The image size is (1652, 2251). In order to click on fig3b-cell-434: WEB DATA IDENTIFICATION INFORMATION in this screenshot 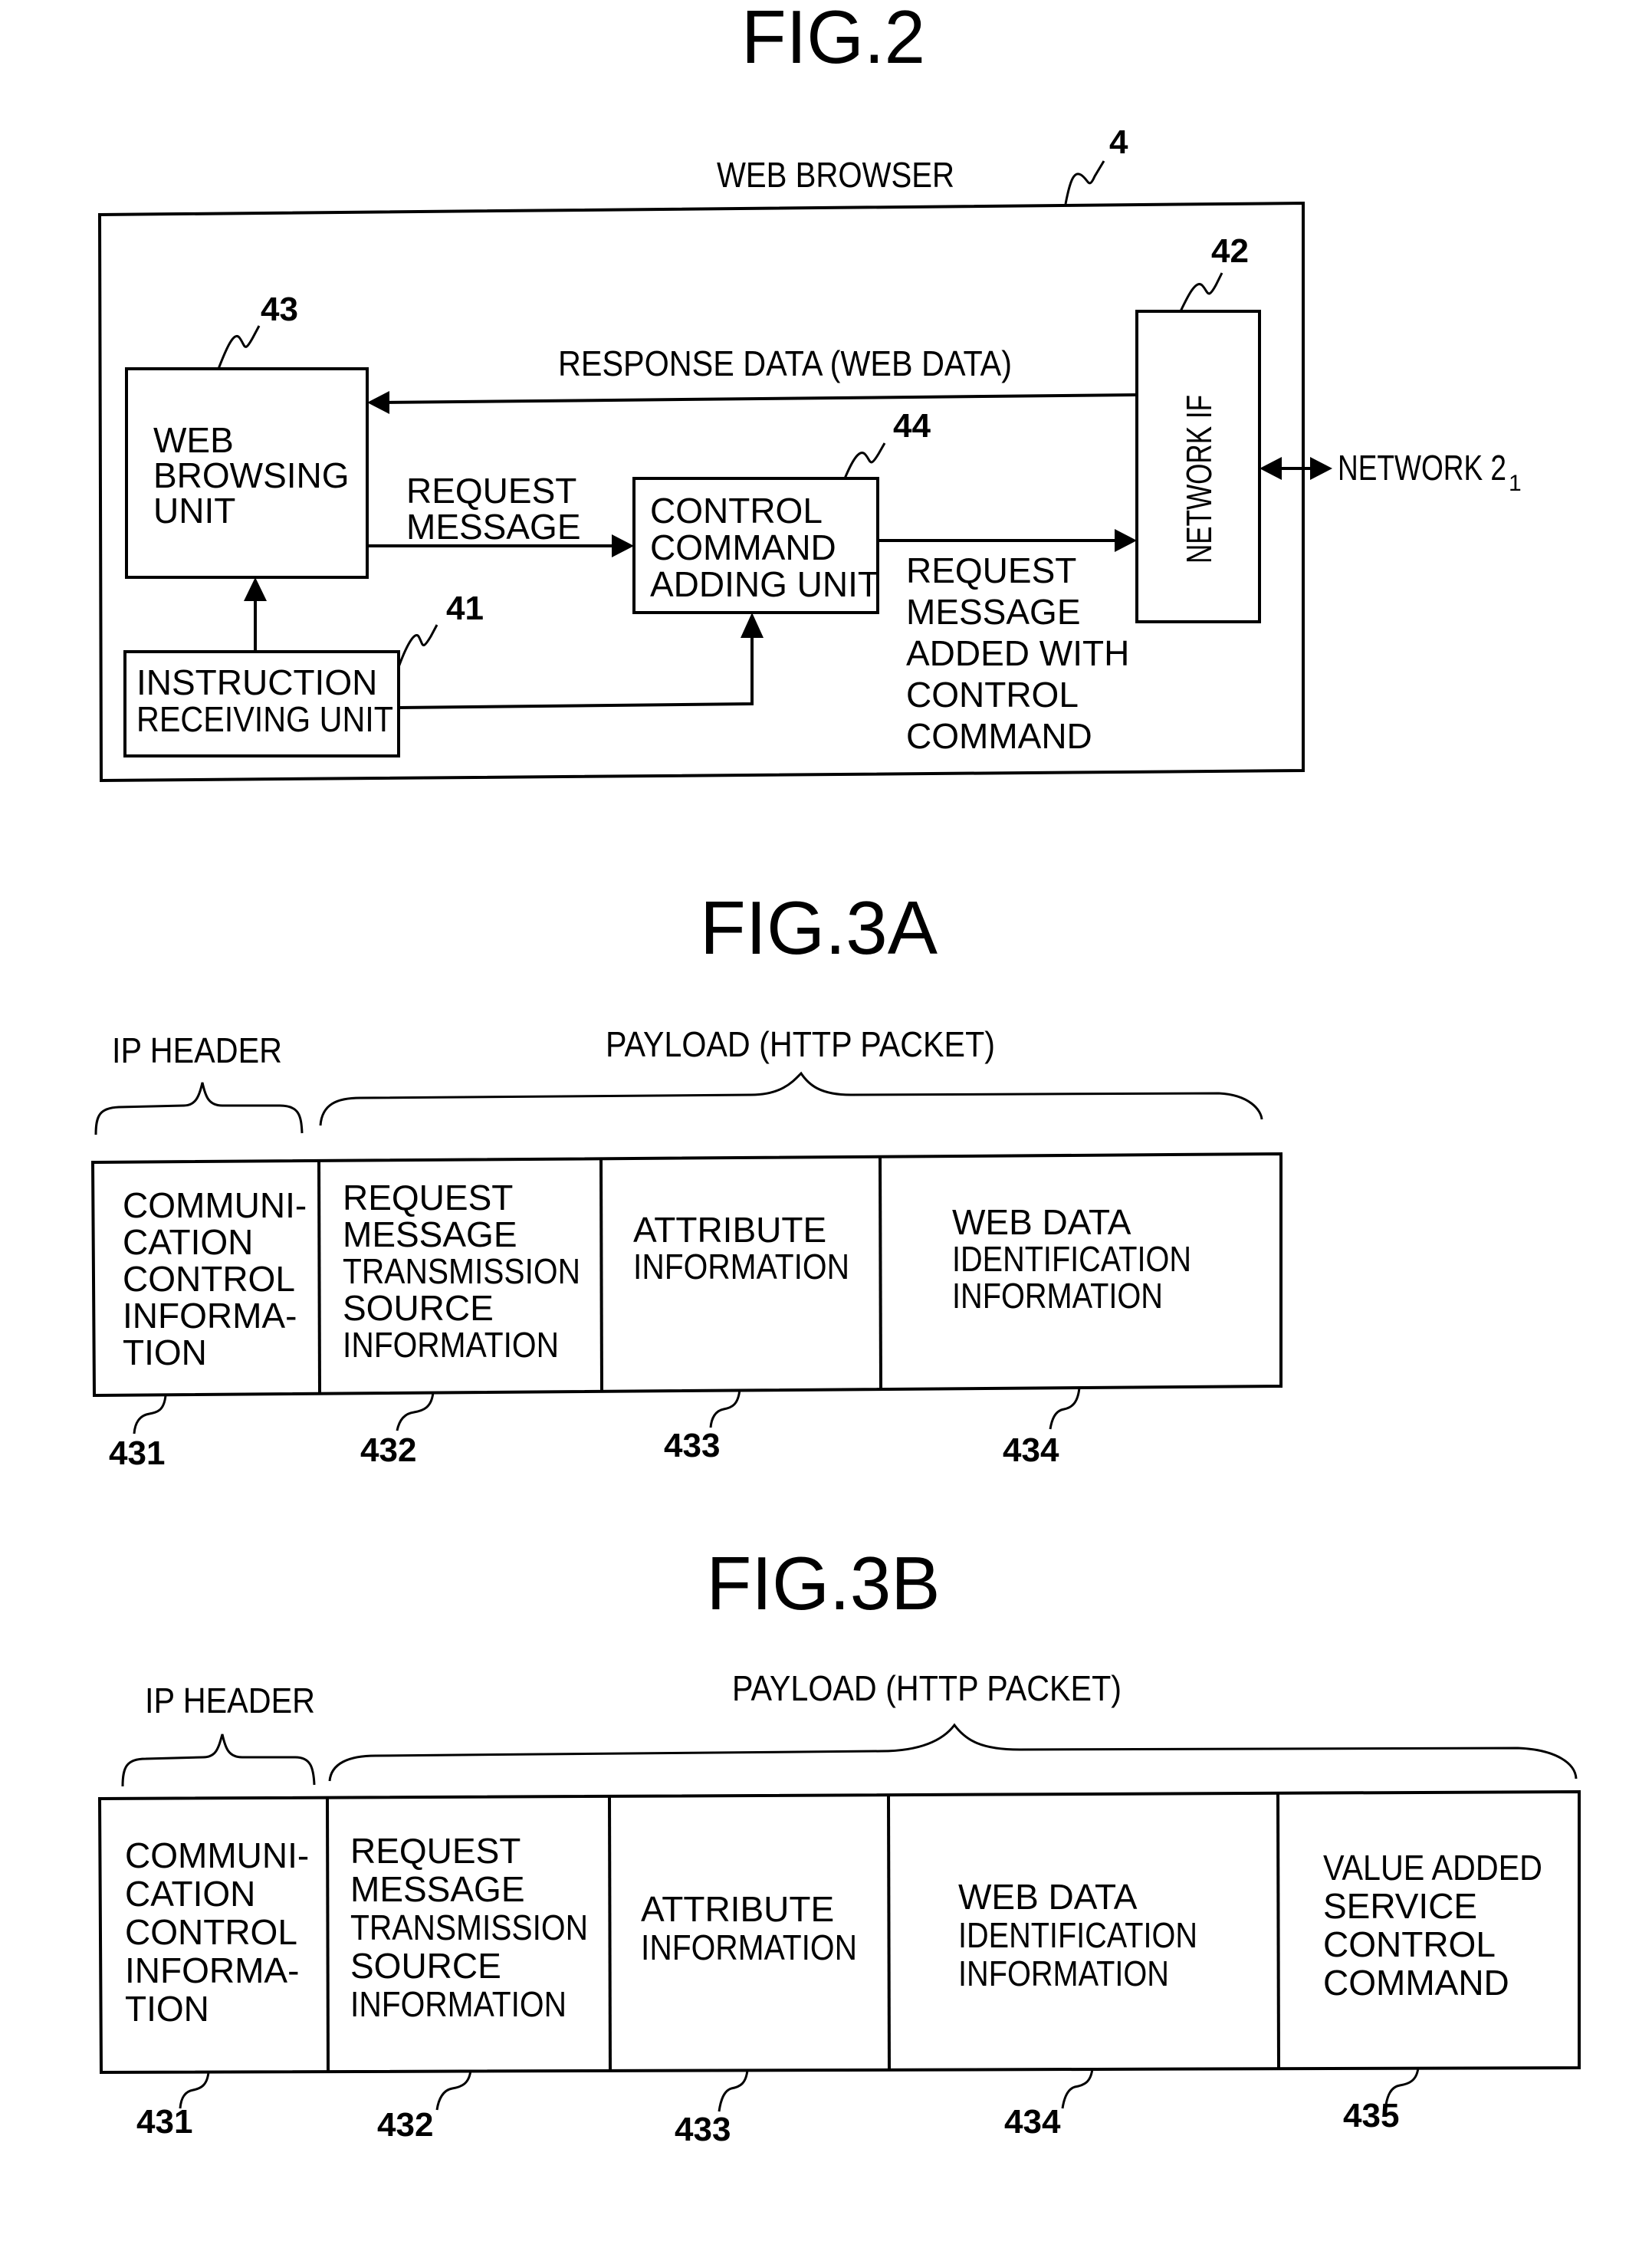, I will do `click(1077, 1935)`.